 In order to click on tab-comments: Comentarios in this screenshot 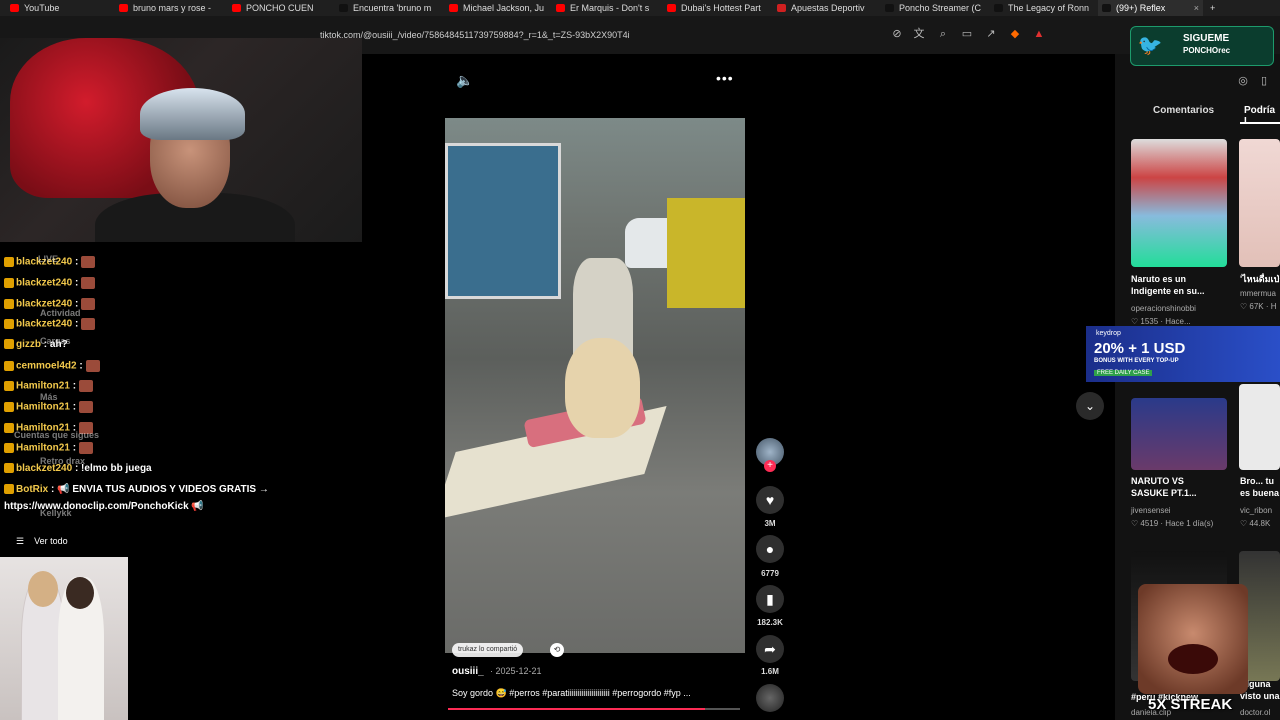, I will do `click(1183, 110)`.